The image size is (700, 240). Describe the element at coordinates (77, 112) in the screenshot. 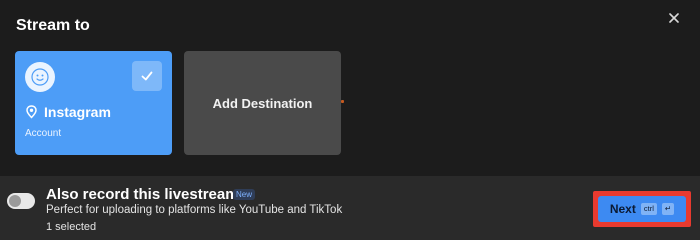

I see `destination-name: Instagram` at that location.